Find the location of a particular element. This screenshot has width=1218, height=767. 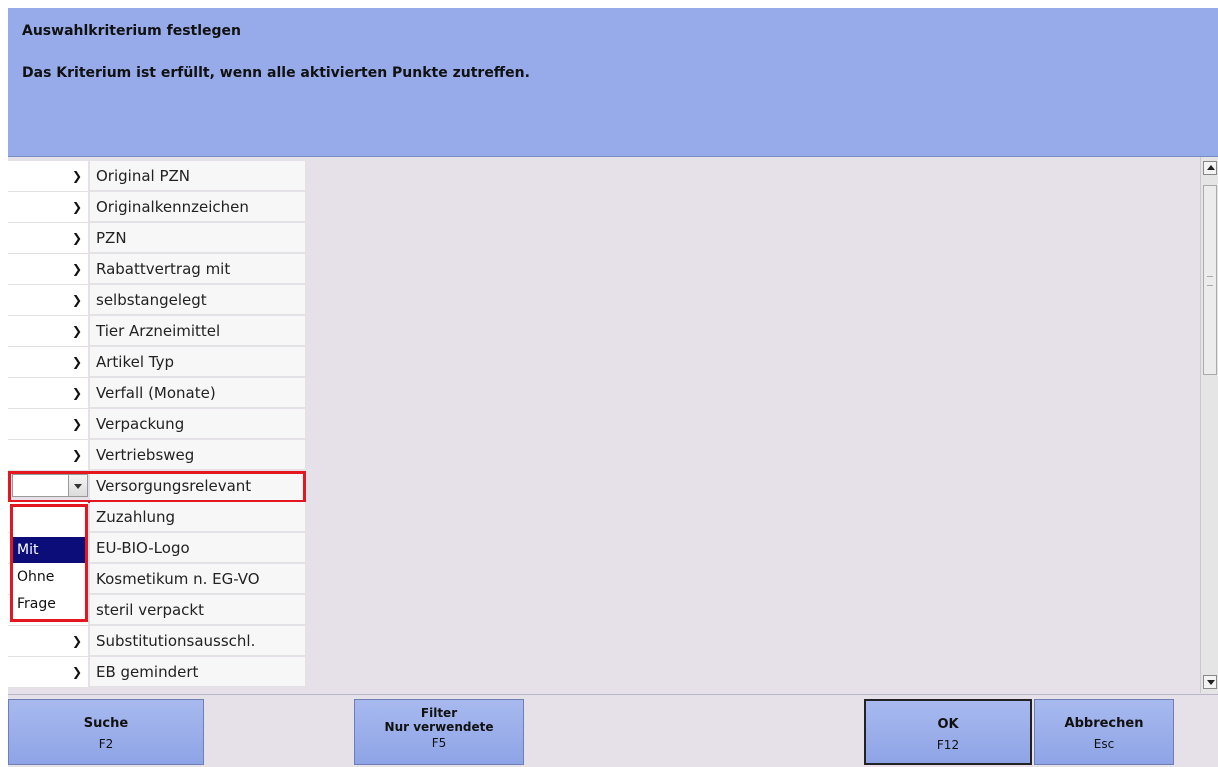

criteria-label: Tier Arzneimittel is located at coordinates (198, 331).